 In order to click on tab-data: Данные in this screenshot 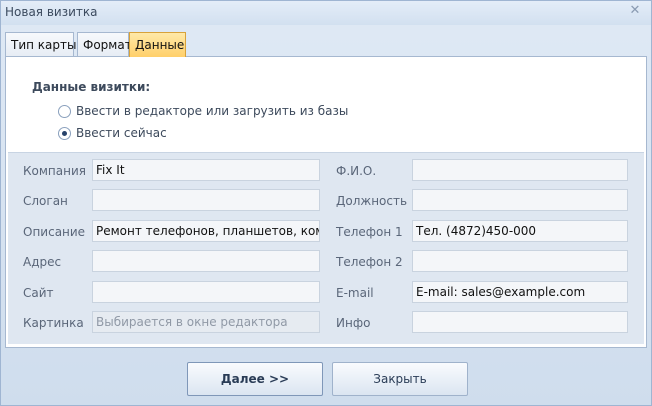, I will do `click(157, 44)`.